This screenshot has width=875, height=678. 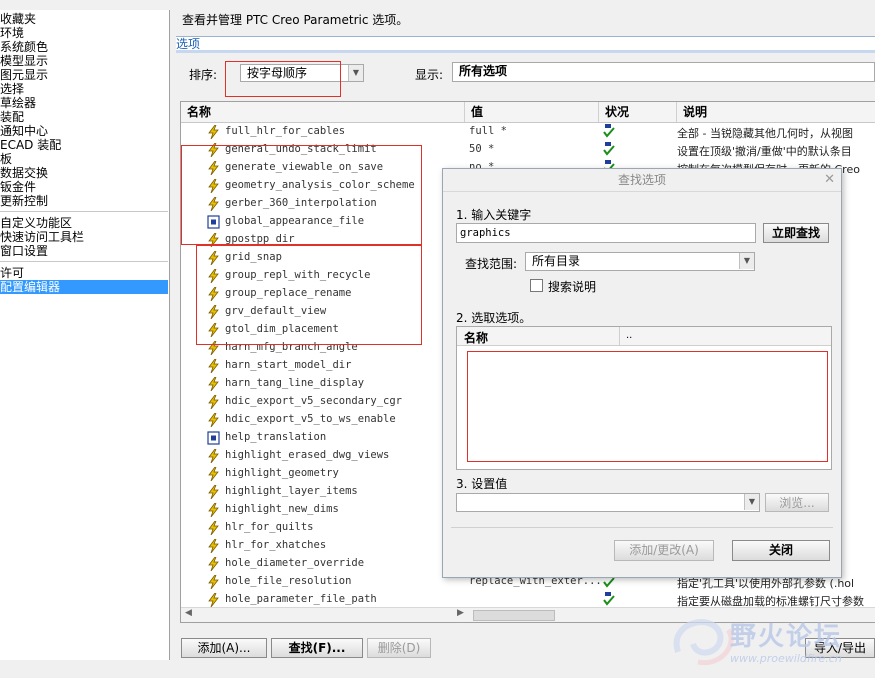 I want to click on column-value: 值, so click(x=532, y=112).